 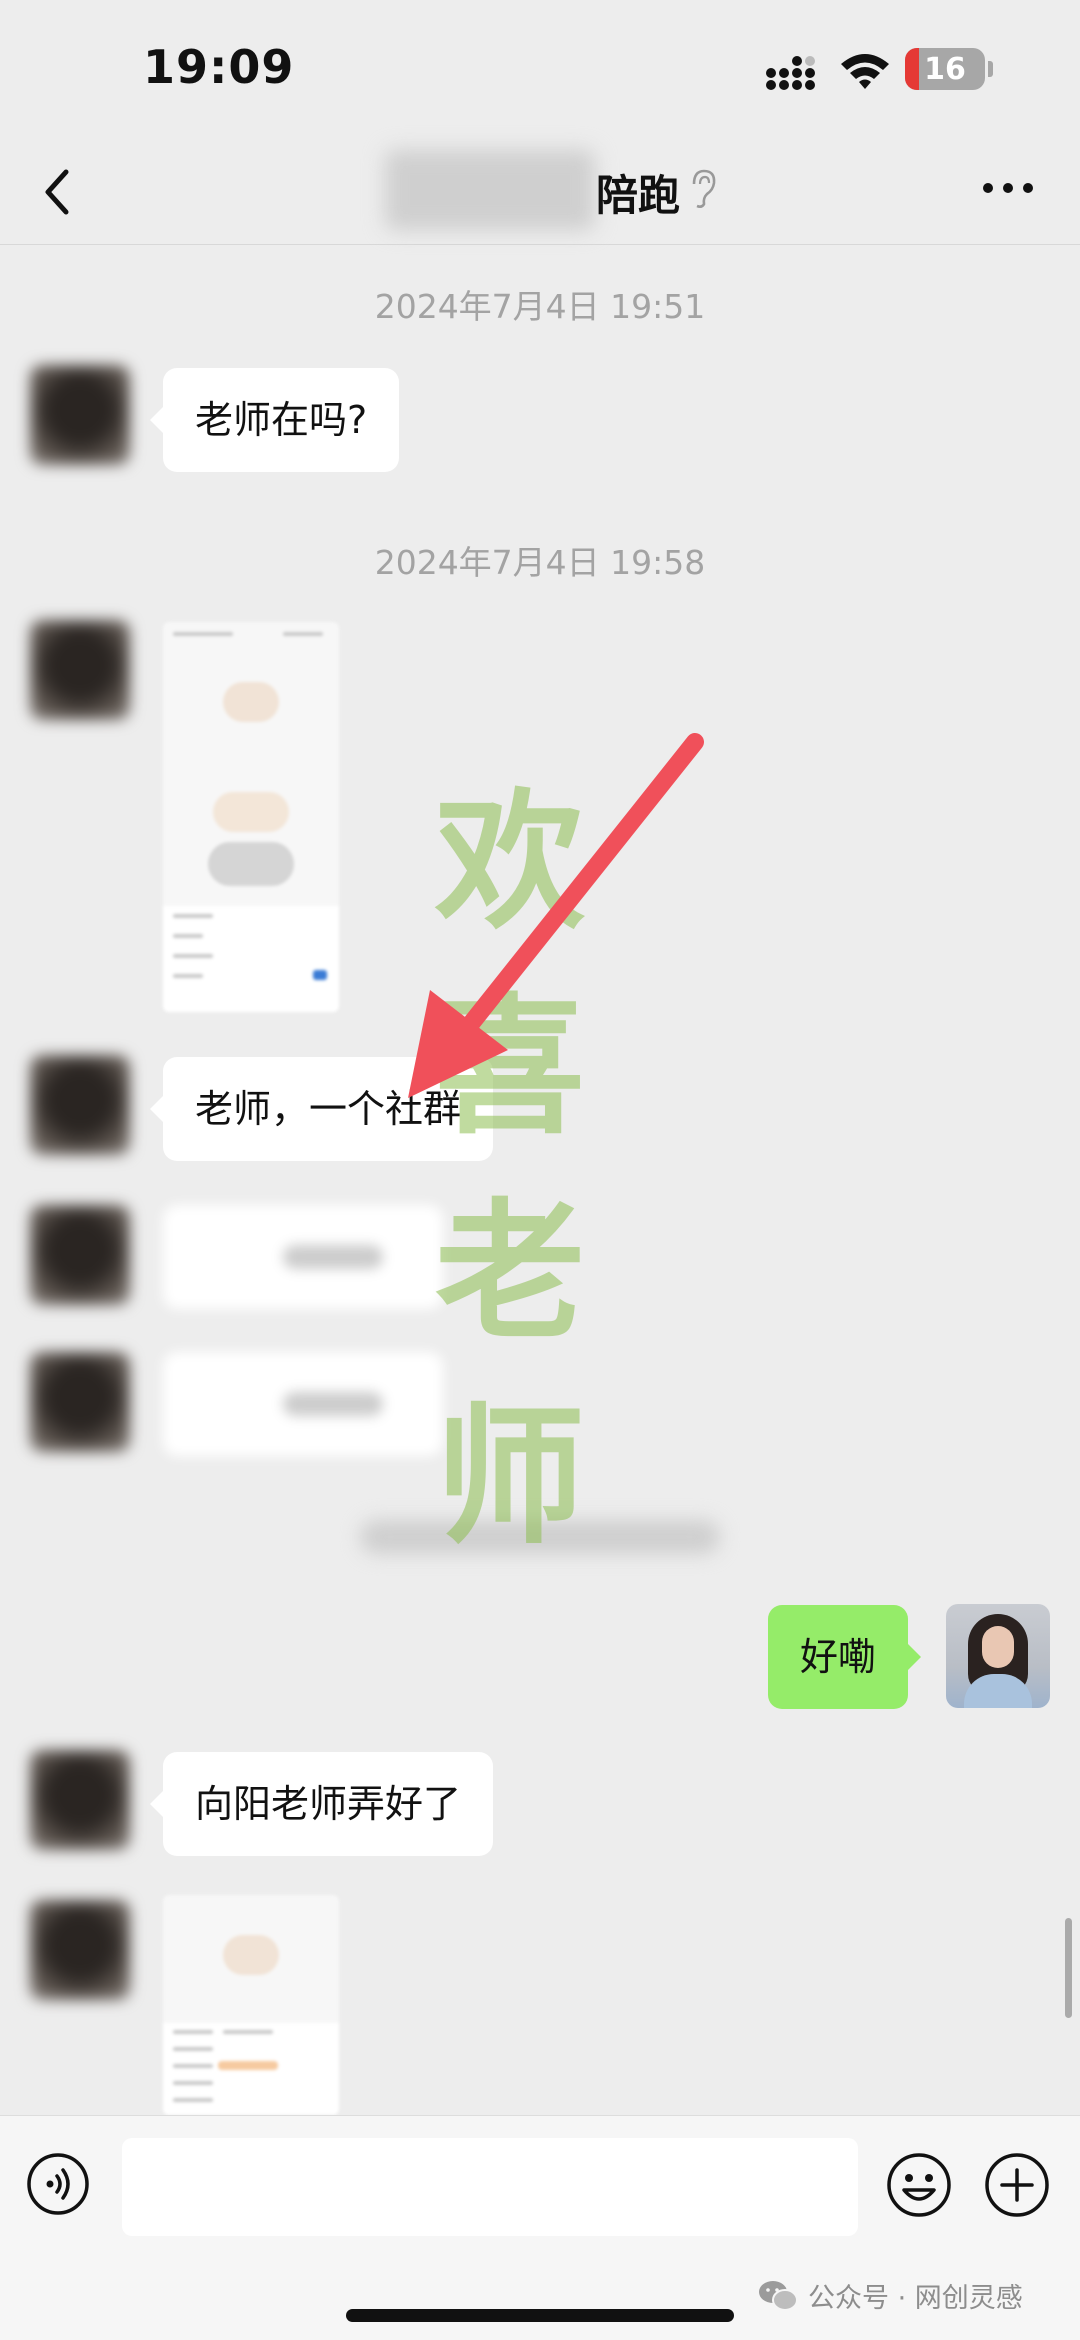 What do you see at coordinates (638, 195) in the screenshot?
I see `chat-title: 陪跑` at bounding box center [638, 195].